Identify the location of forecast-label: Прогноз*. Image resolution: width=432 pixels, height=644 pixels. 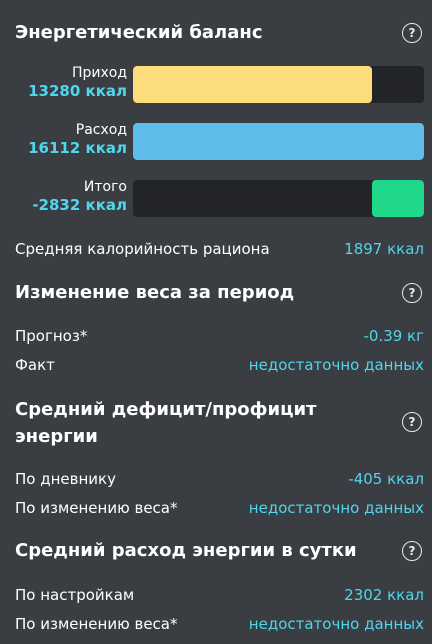
(51, 336).